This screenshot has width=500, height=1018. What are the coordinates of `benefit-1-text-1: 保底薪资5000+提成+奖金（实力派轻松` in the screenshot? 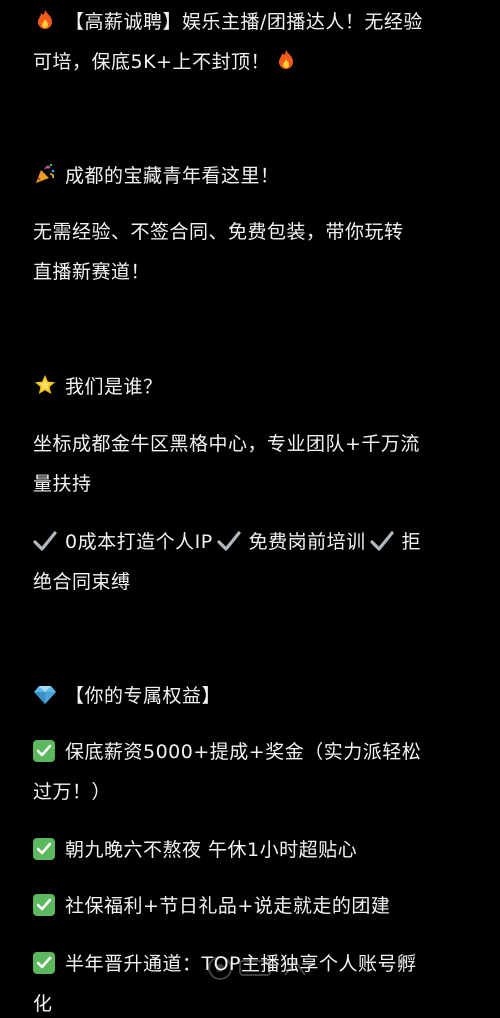 It's located at (243, 752).